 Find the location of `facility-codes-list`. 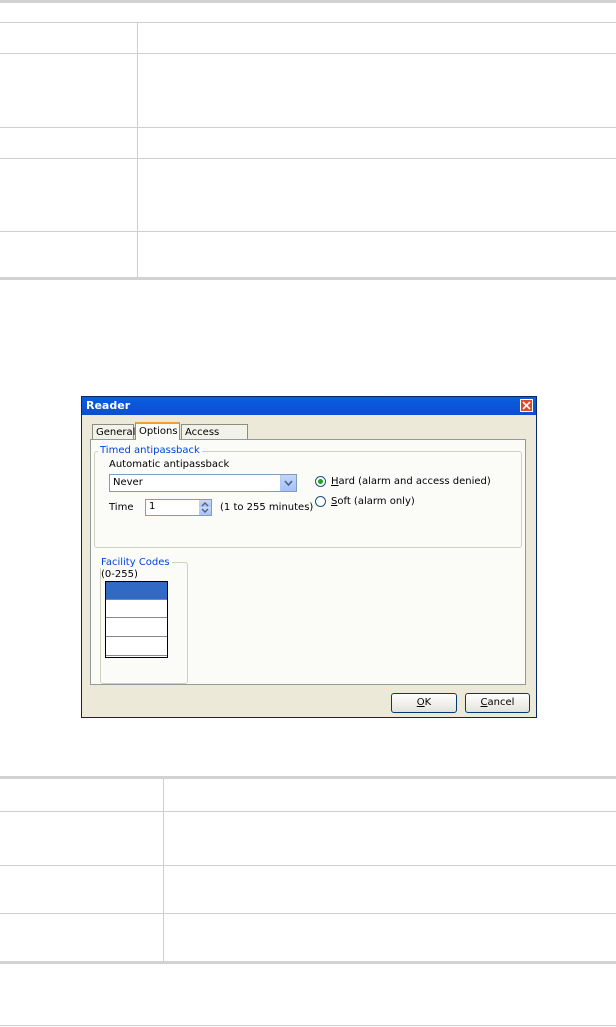

facility-codes-list is located at coordinates (136, 619).